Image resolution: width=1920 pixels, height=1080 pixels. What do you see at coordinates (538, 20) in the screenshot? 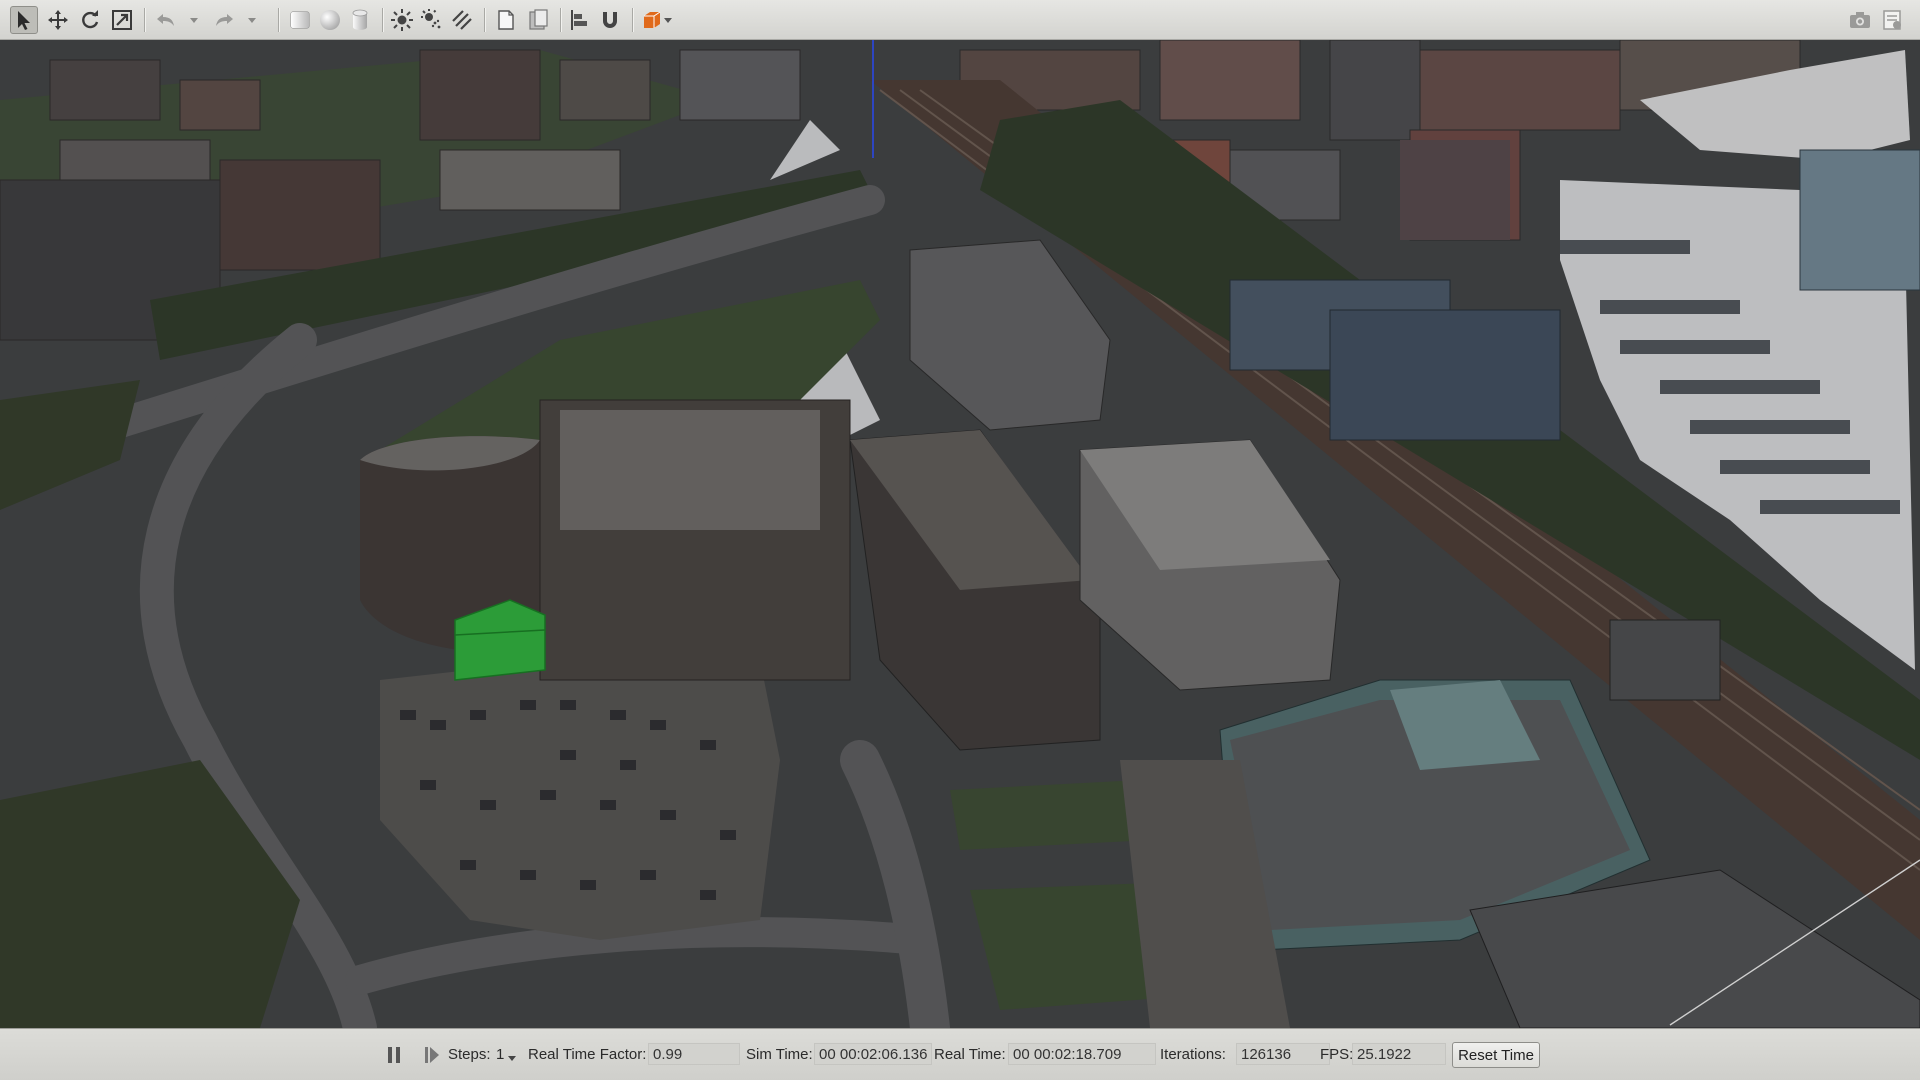
I see `paste-icon` at bounding box center [538, 20].